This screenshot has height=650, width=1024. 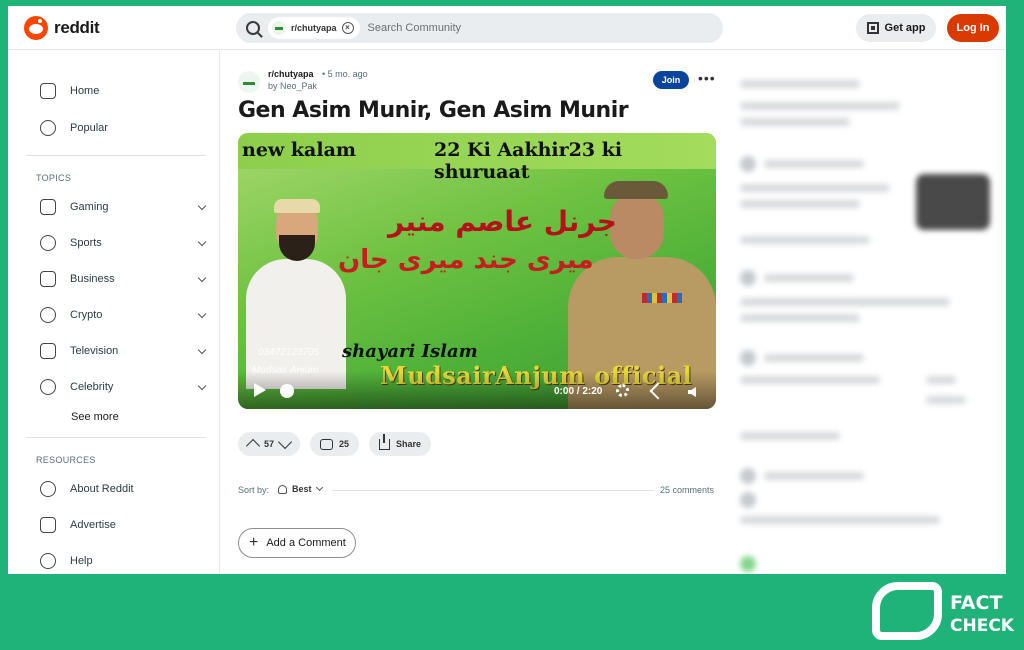 What do you see at coordinates (36, 28) in the screenshot?
I see `reddit-logo-icon` at bounding box center [36, 28].